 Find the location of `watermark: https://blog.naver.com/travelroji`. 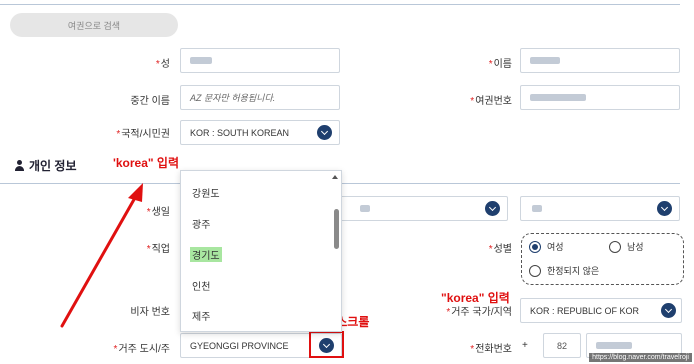

watermark: https://blog.naver.com/travelroji is located at coordinates (640, 357).